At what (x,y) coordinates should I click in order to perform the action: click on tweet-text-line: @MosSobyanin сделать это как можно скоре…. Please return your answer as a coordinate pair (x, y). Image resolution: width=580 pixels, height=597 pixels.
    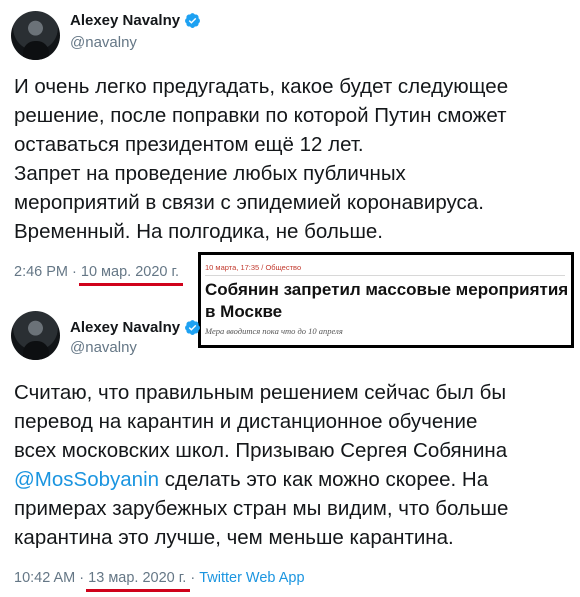
    Looking at the image, I should click on (294, 479).